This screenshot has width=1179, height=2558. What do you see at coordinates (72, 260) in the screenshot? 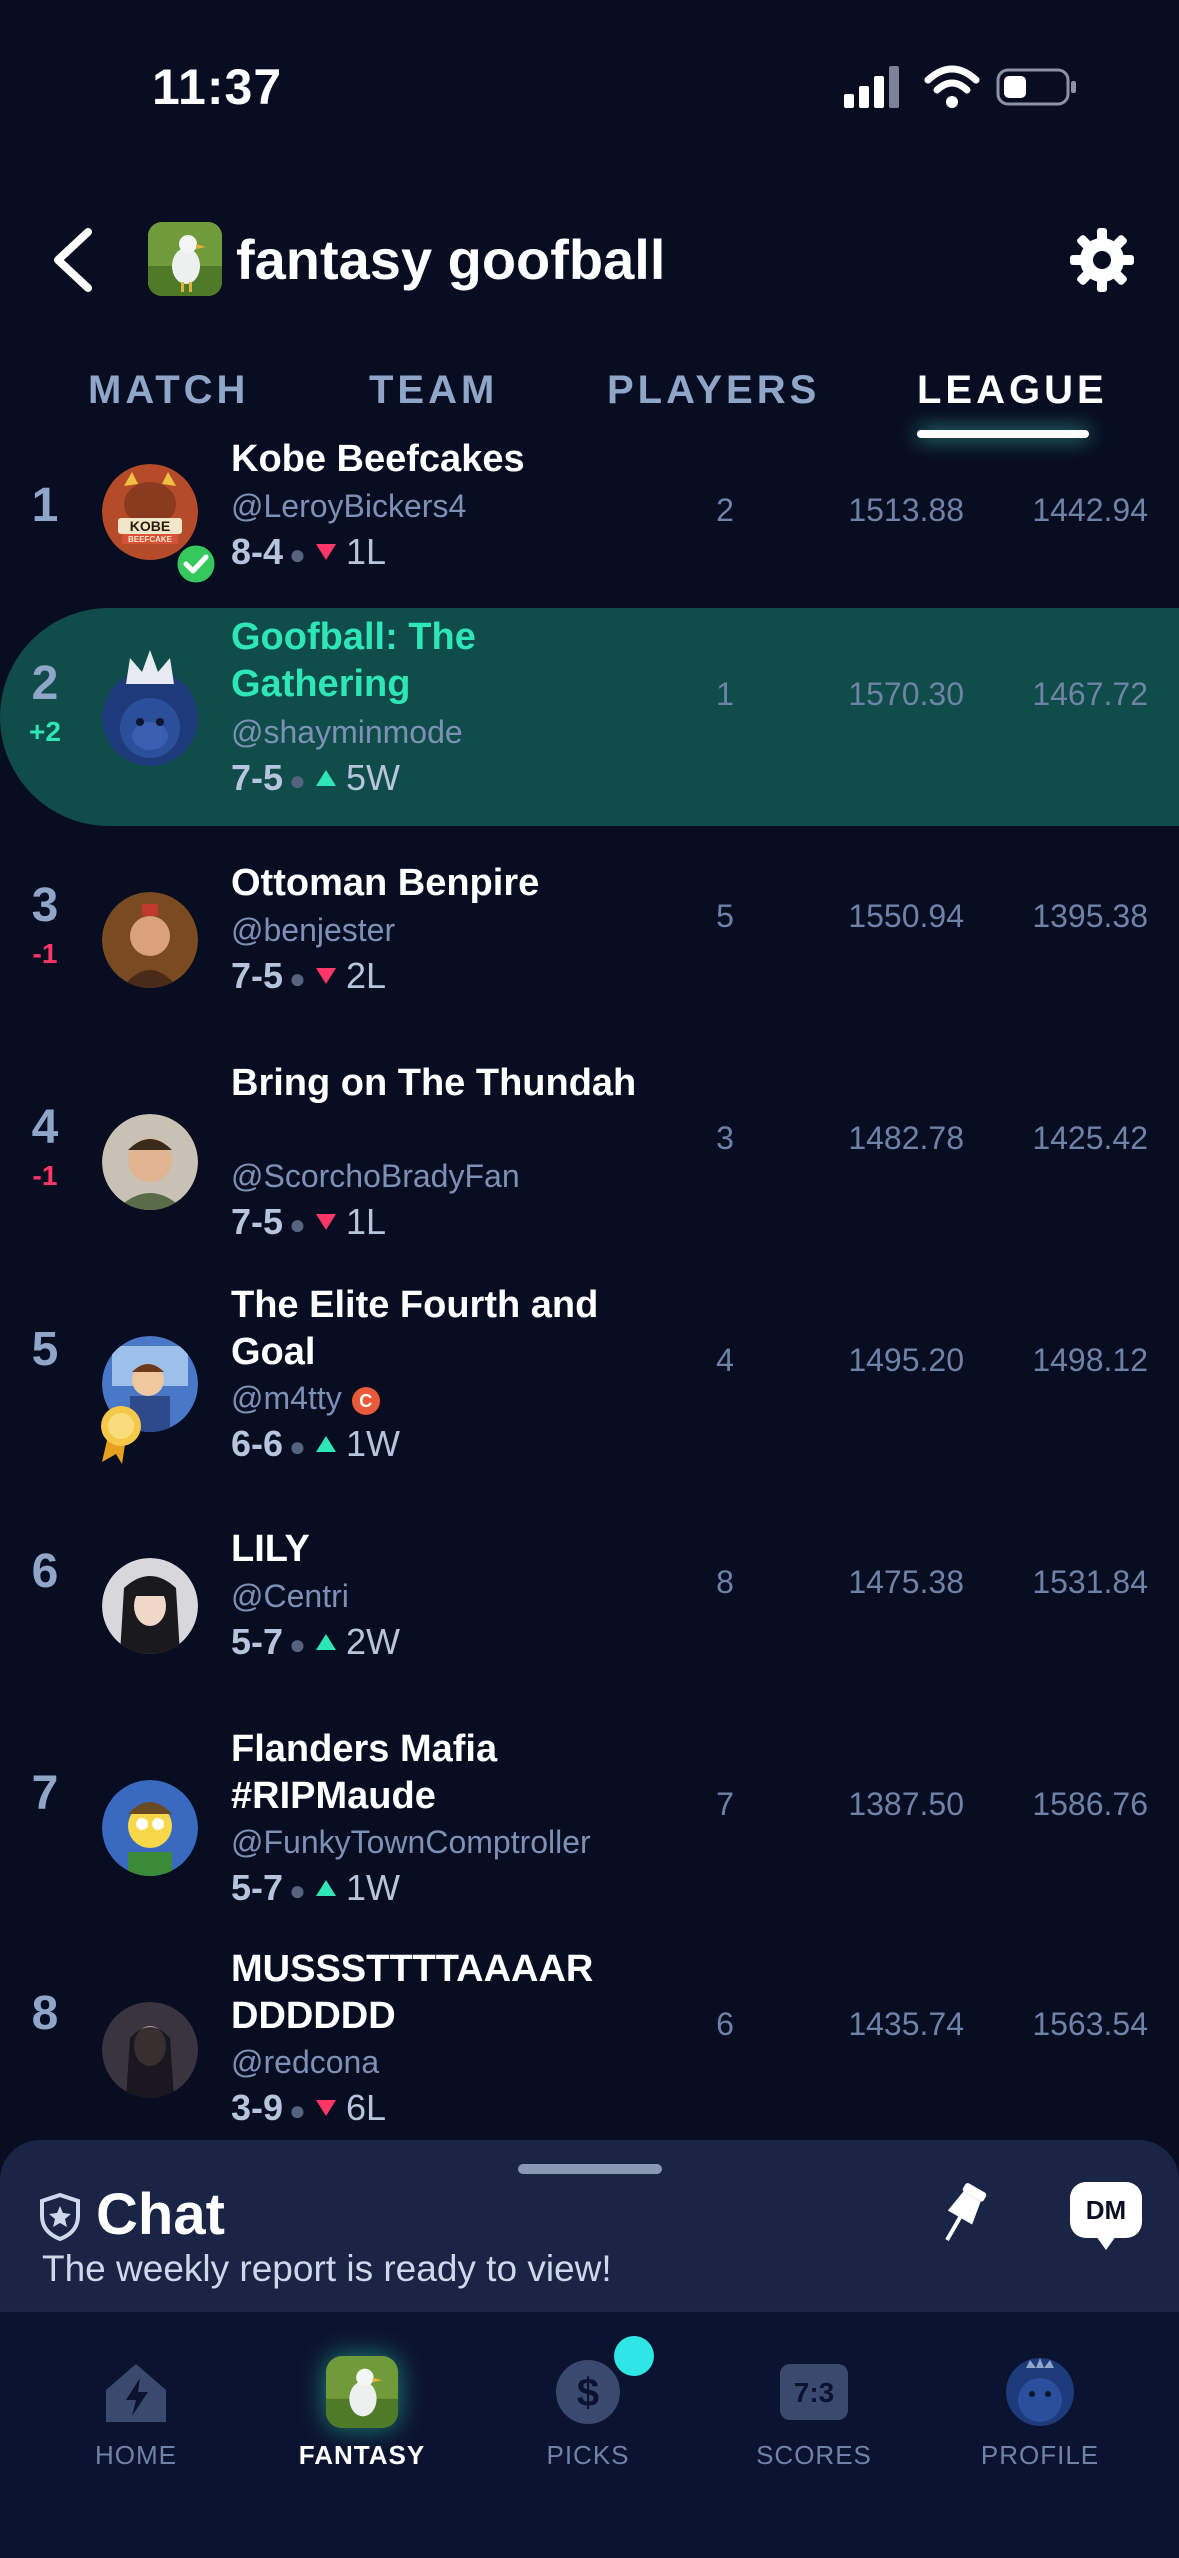
I see `back-chevron-icon` at bounding box center [72, 260].